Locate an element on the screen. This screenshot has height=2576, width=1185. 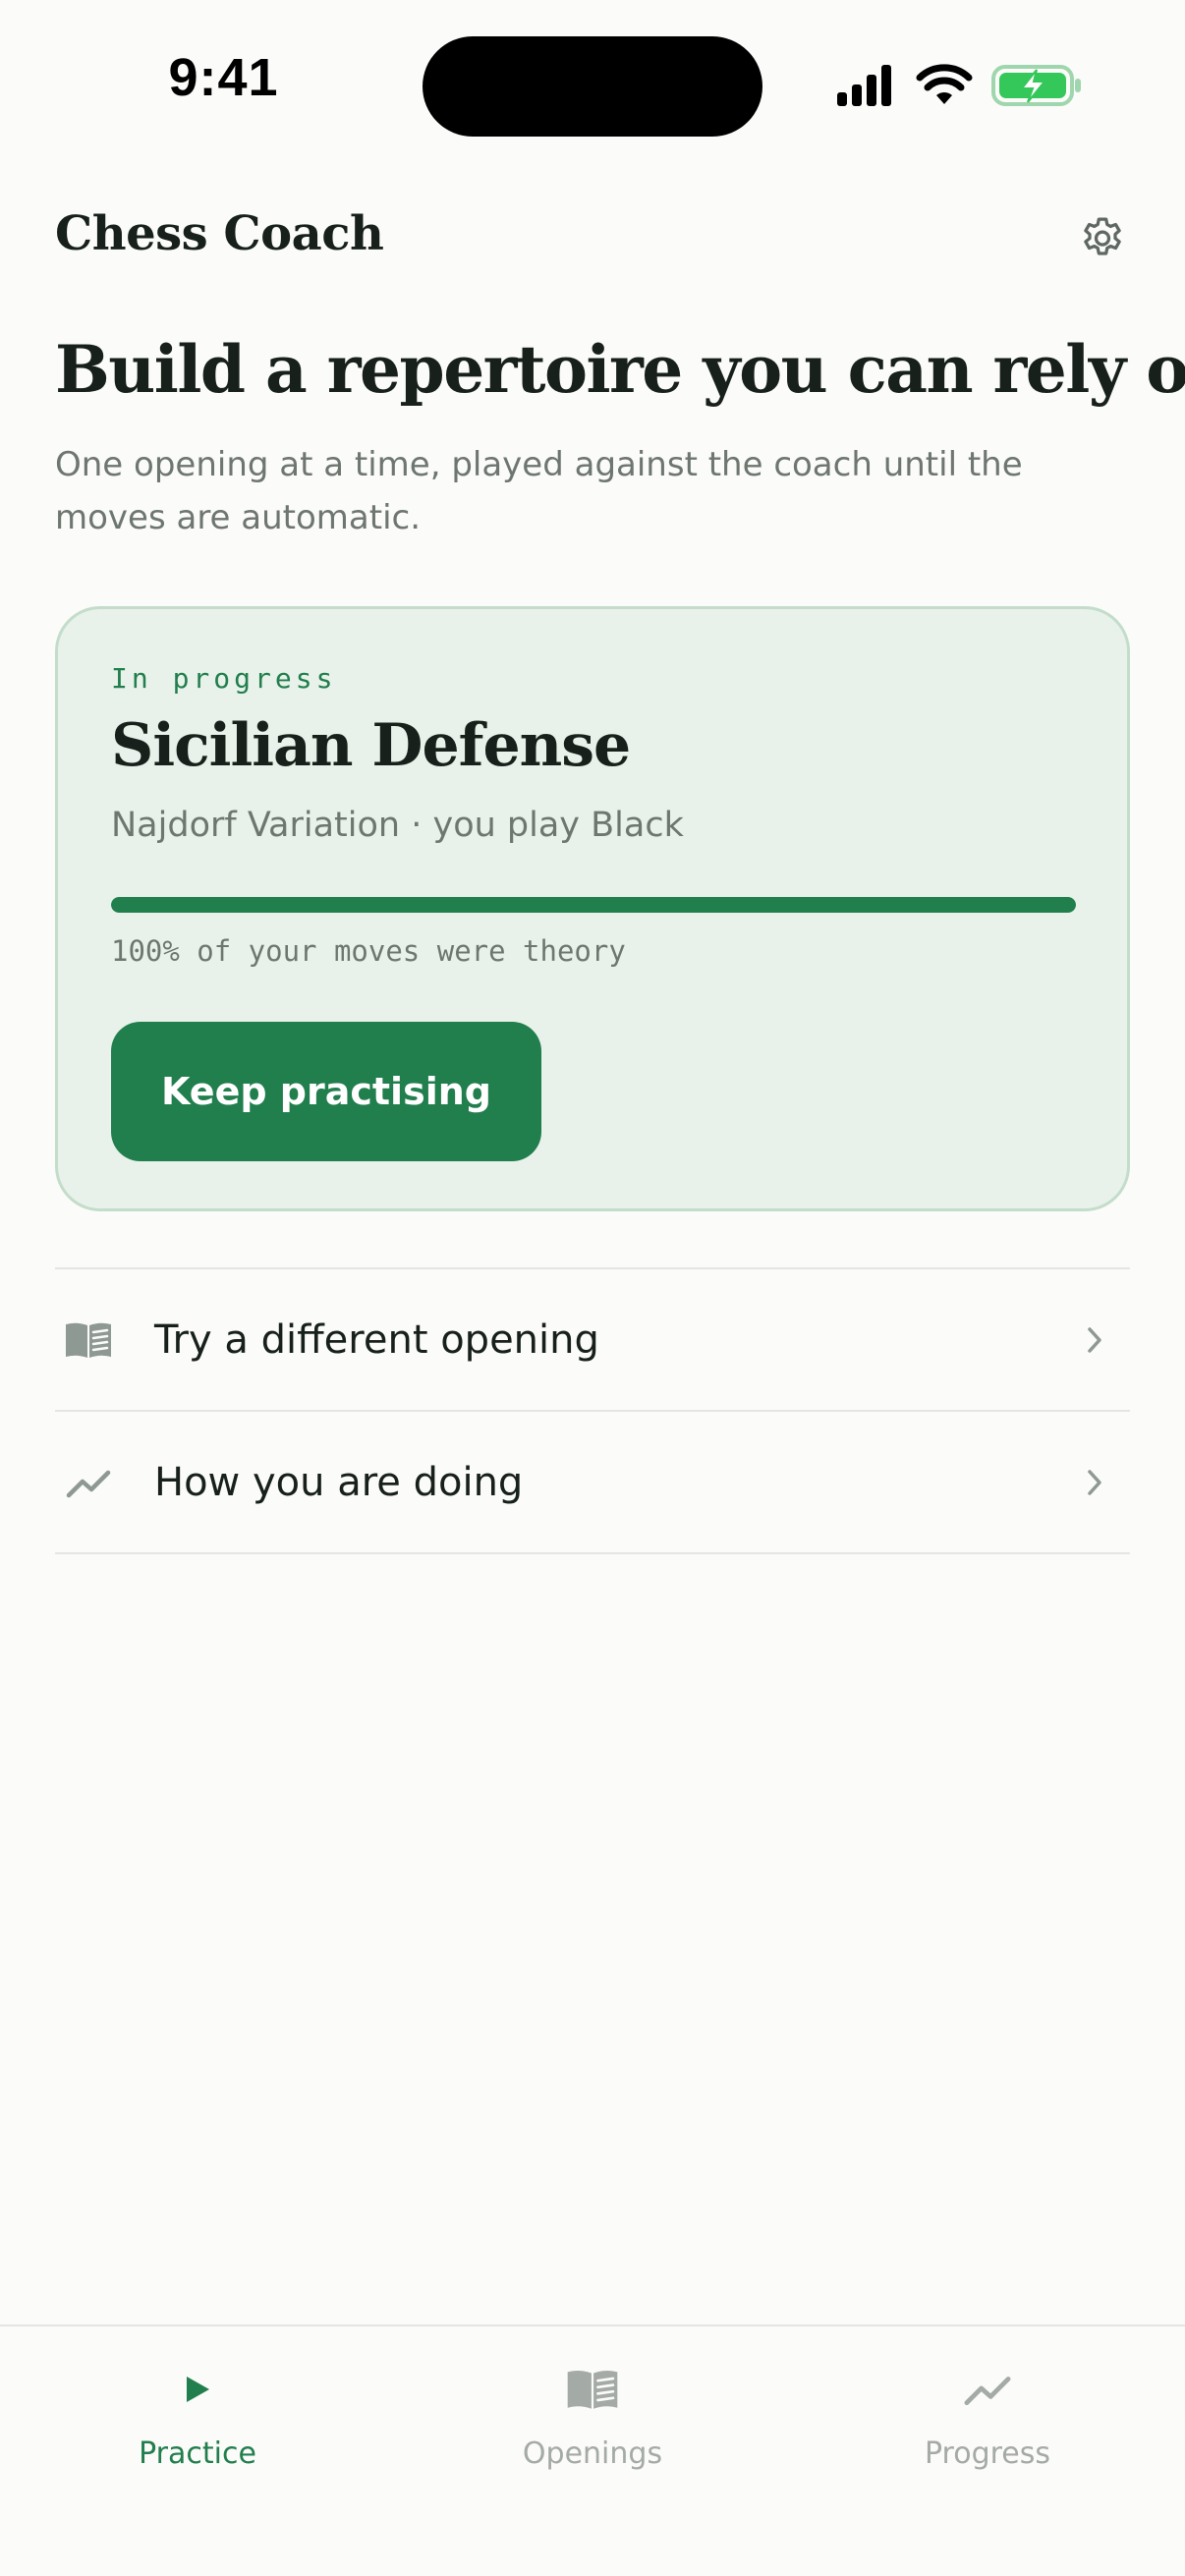
status-bar: 9:41 is located at coordinates (592, 78).